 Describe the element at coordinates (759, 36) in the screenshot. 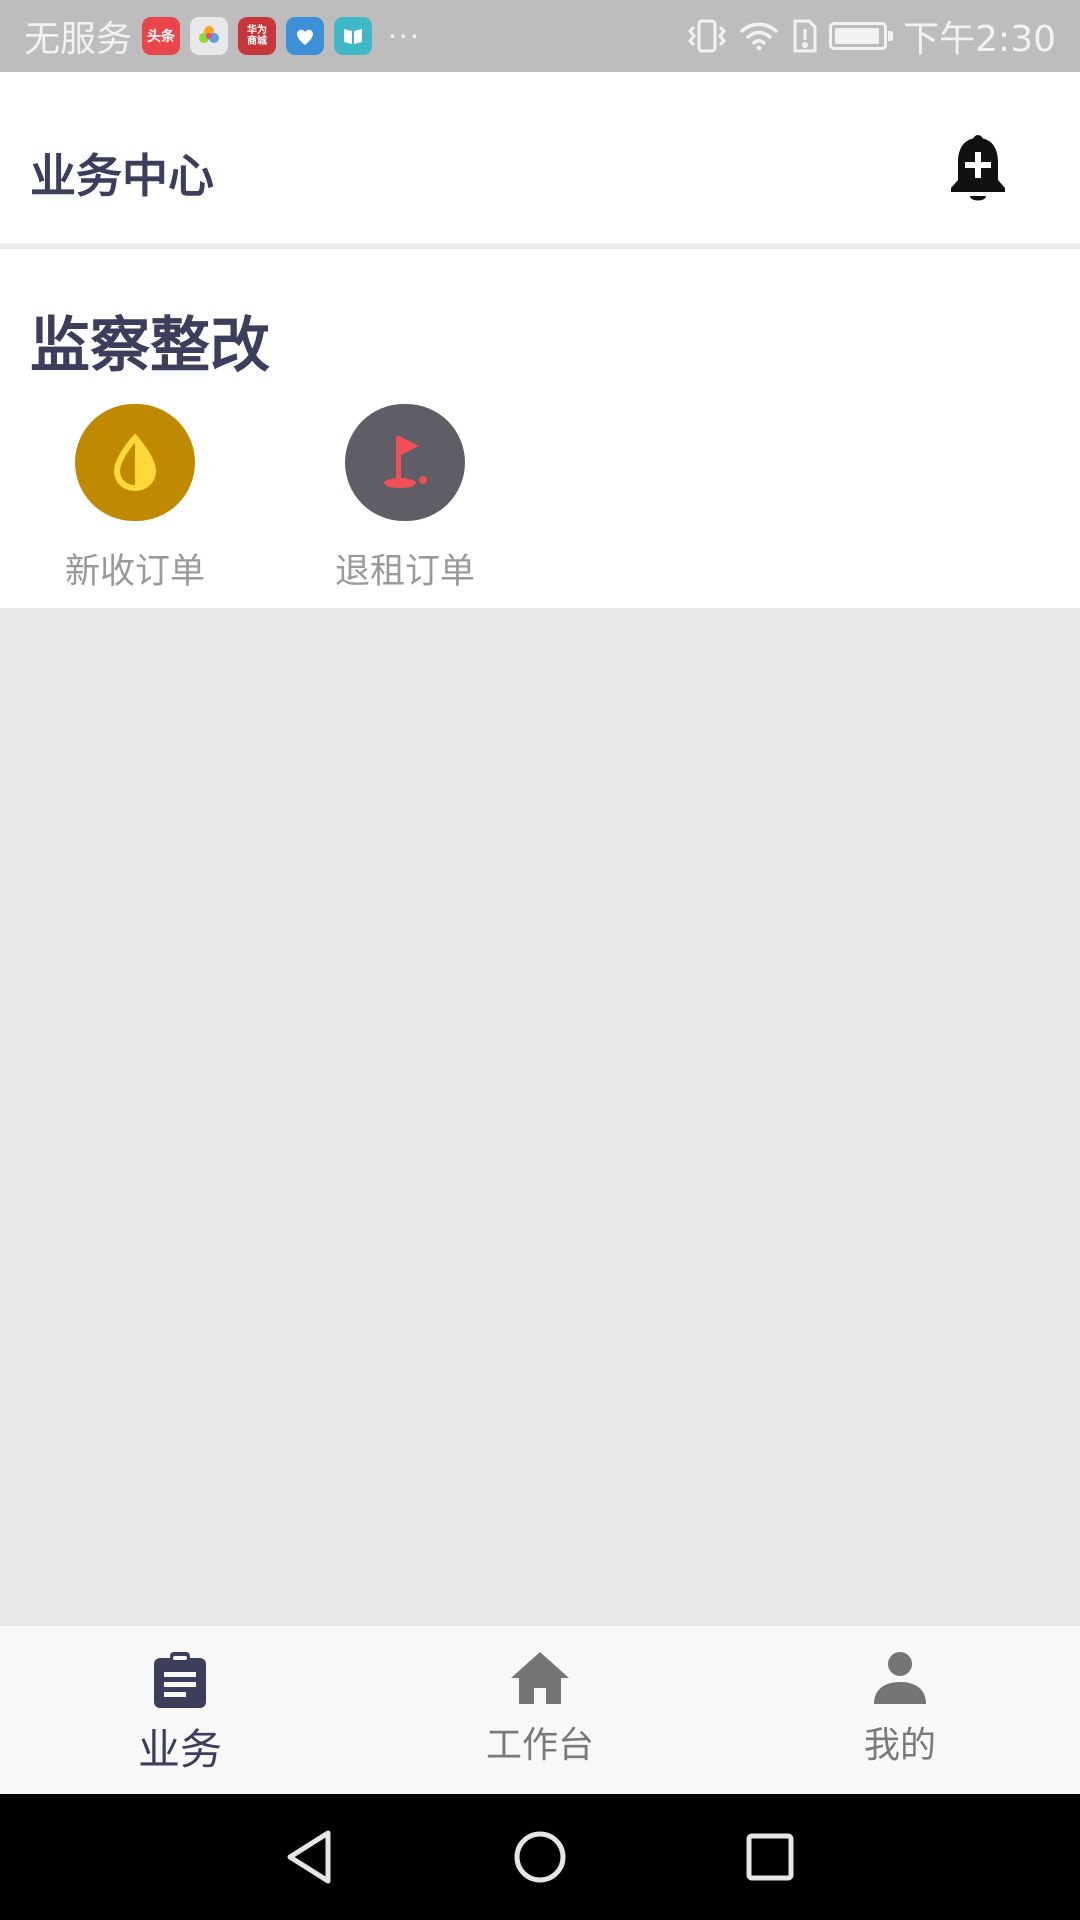

I see `wifi-icon` at that location.